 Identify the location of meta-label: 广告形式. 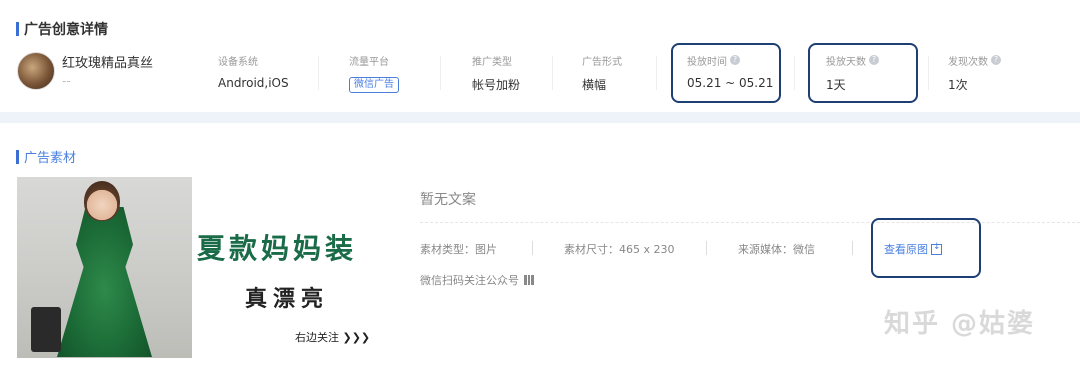
(602, 62).